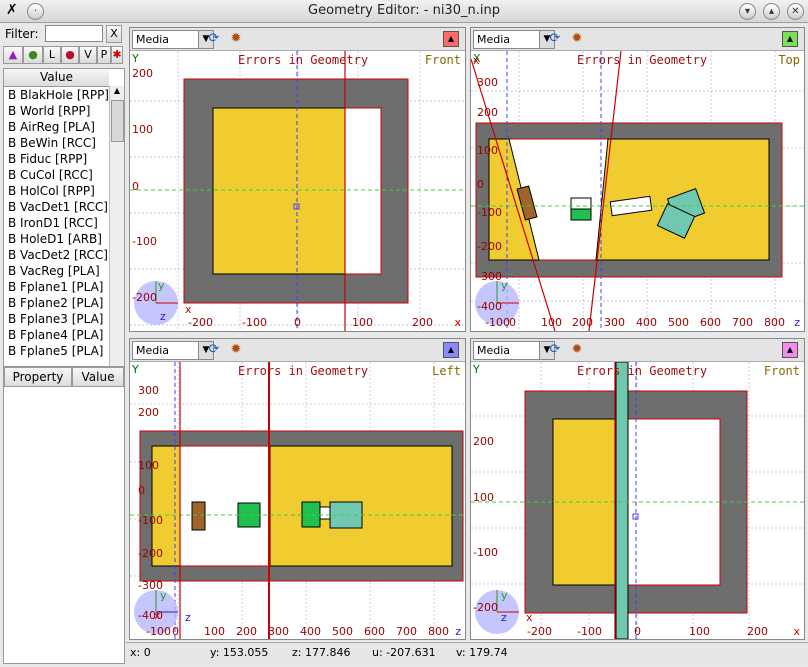 This screenshot has width=808, height=667. Describe the element at coordinates (38, 377) in the screenshot. I see `property-header: Property` at that location.